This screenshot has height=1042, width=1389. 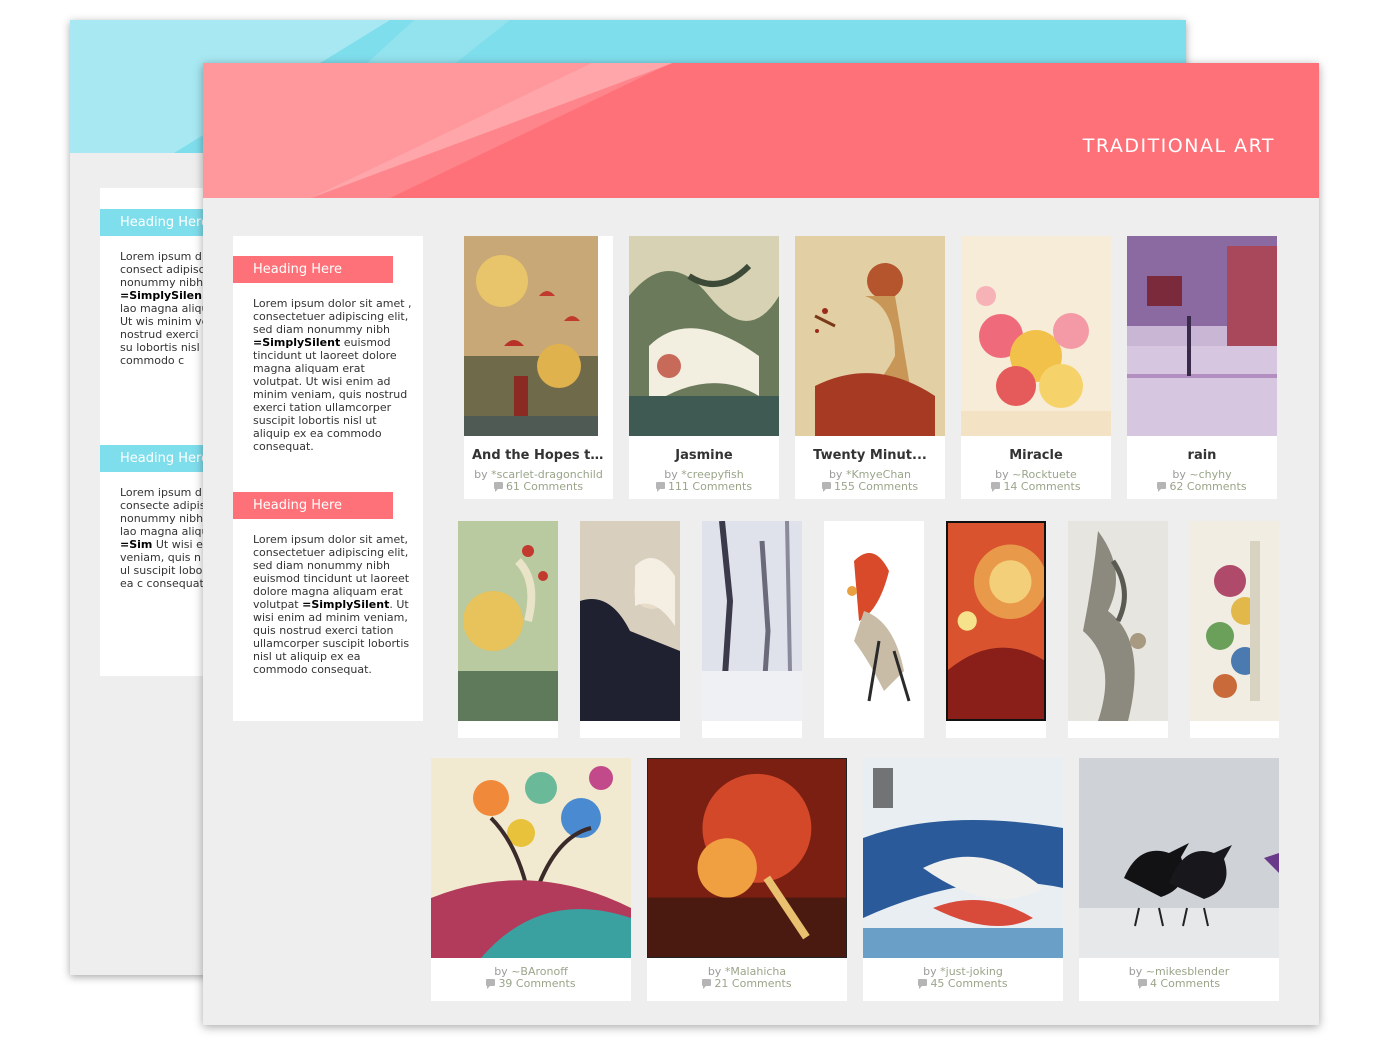 I want to click on gallery-card: by *Malahicha 21 Comments, so click(x=747, y=879).